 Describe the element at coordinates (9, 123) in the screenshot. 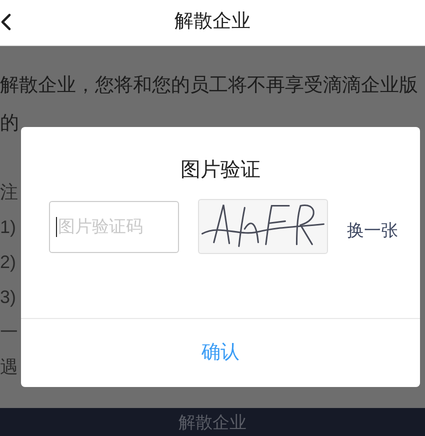

I see `notice-text: 的` at that location.